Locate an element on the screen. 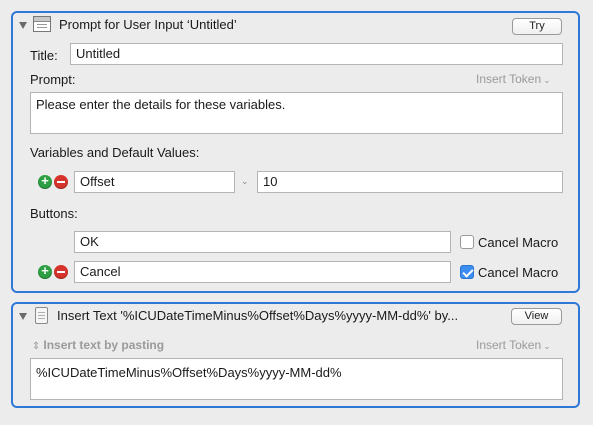 The height and width of the screenshot is (425, 593). remove-button-icon is located at coordinates (61, 272).